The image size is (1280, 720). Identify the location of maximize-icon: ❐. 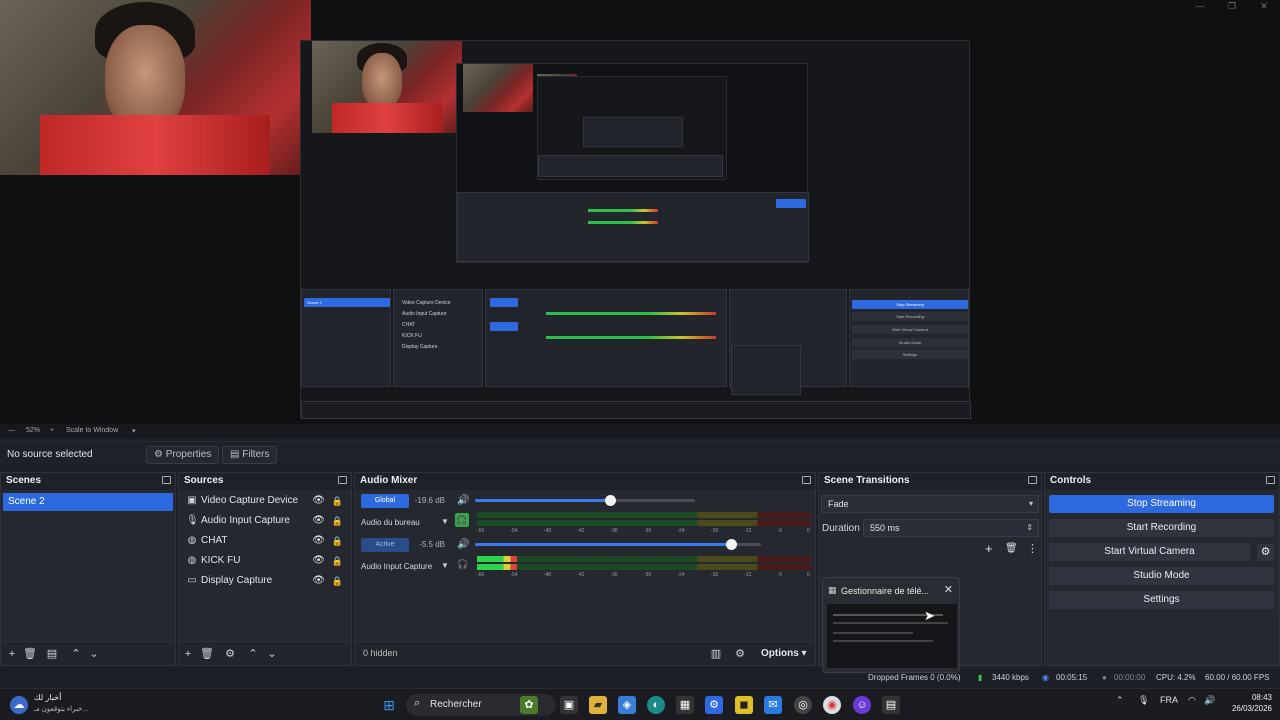
(1232, 7).